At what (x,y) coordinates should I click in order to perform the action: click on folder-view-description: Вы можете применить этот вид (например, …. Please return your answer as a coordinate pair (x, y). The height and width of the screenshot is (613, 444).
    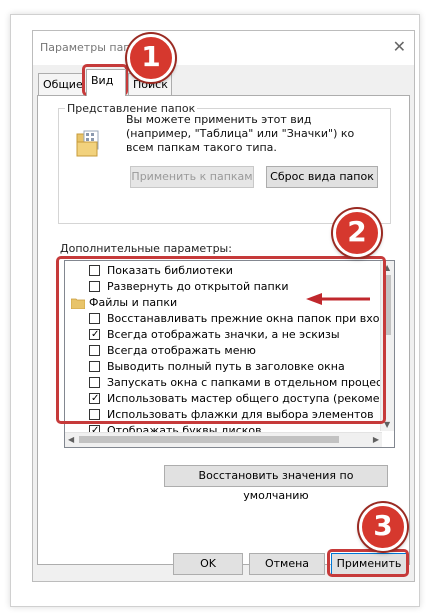
    Looking at the image, I should click on (240, 133).